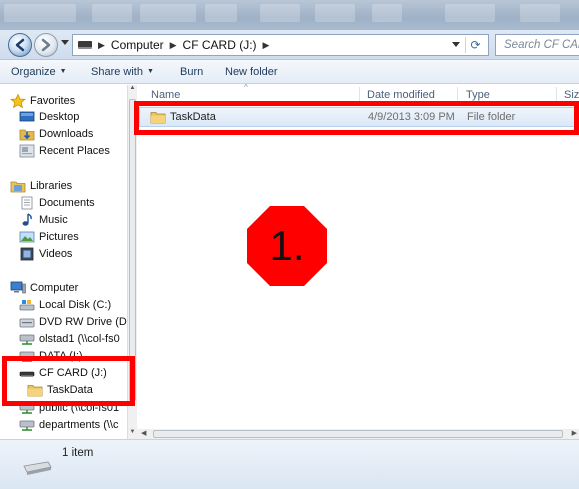 Image resolution: width=579 pixels, height=489 pixels. Describe the element at coordinates (49, 237) in the screenshot. I see `nav-pictures: Pictures` at that location.